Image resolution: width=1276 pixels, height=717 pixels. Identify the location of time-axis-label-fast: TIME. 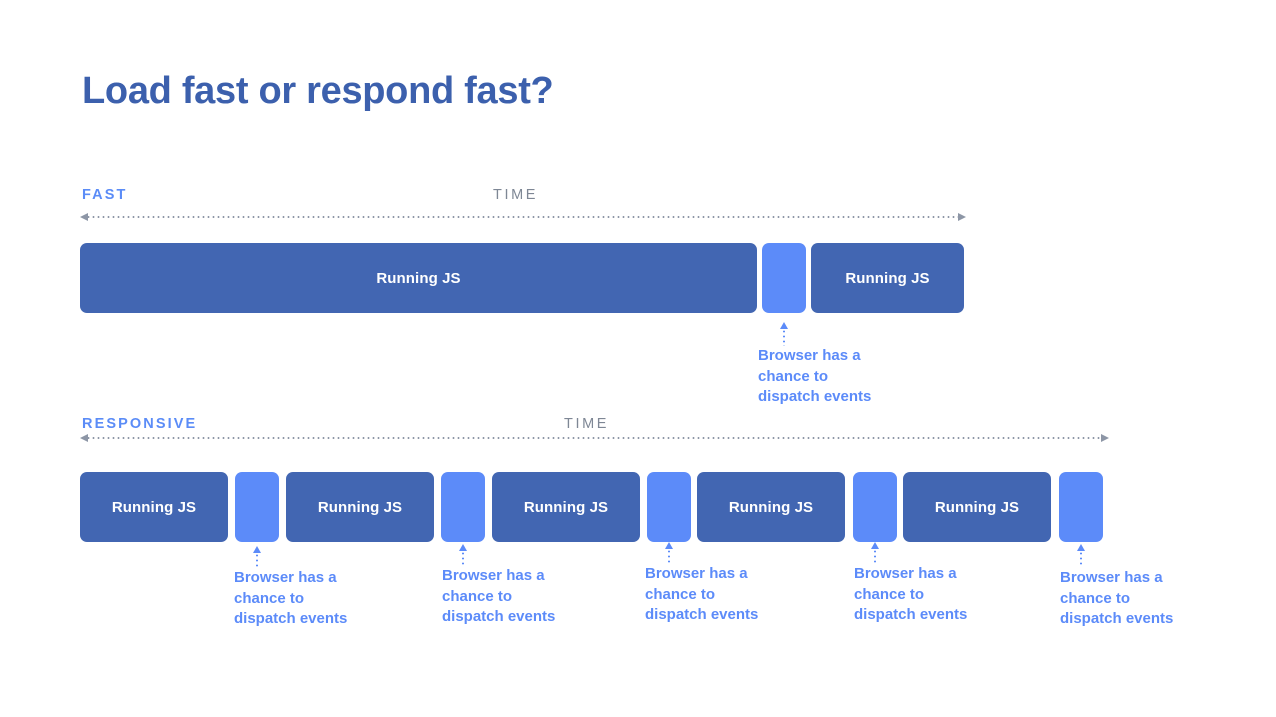
(516, 195).